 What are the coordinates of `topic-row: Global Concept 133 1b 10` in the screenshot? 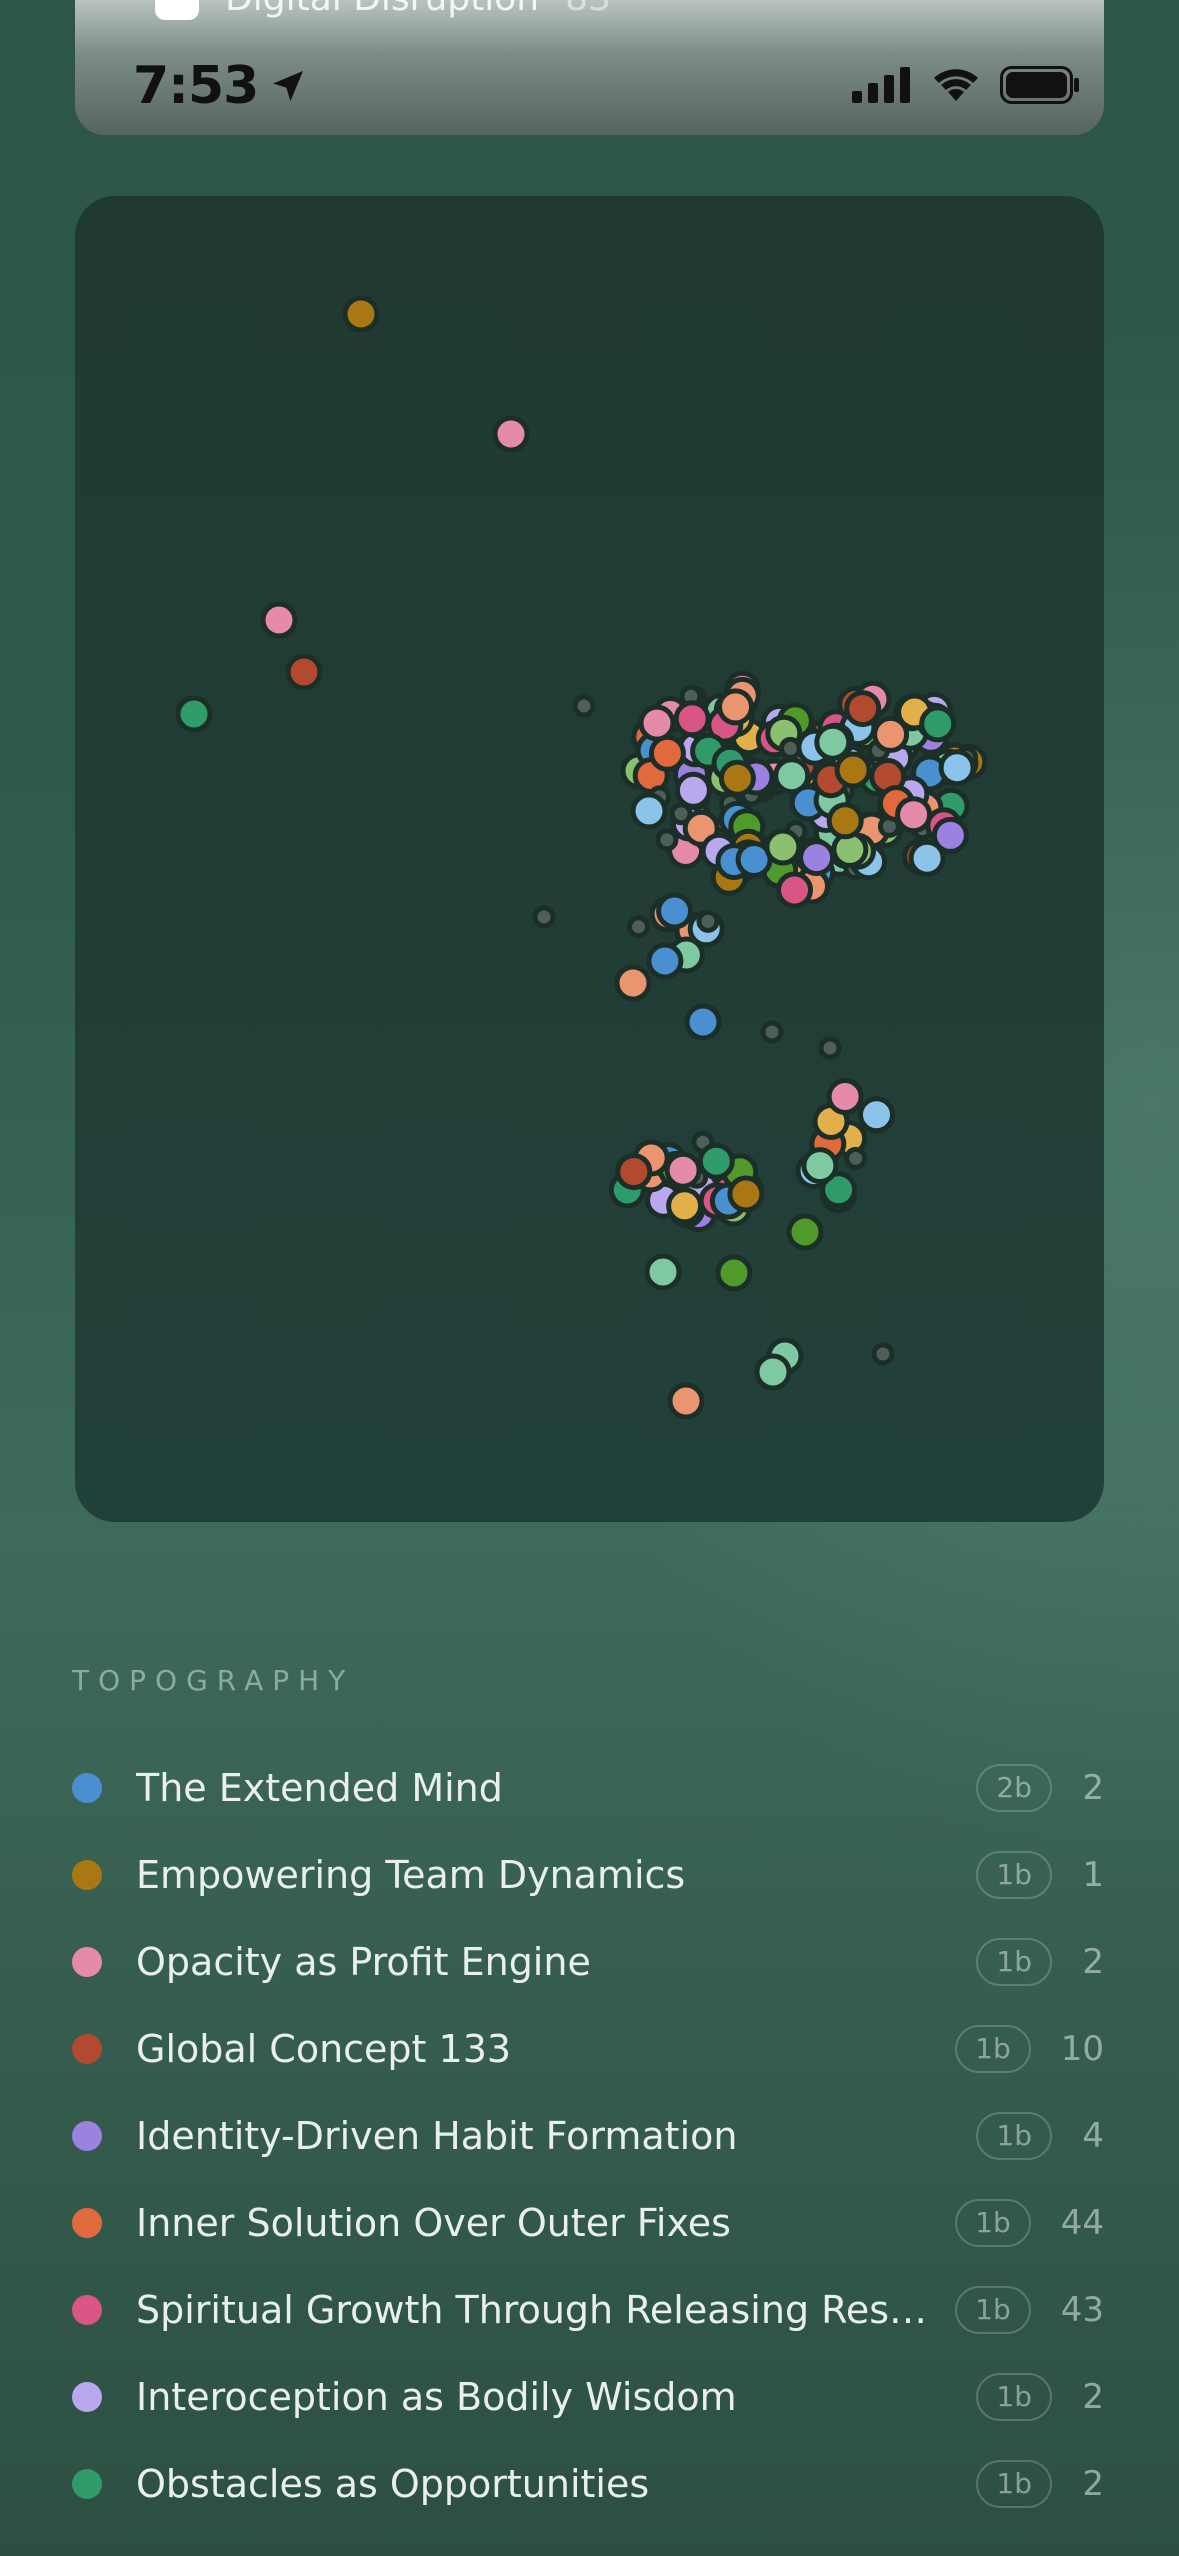 It's located at (588, 2048).